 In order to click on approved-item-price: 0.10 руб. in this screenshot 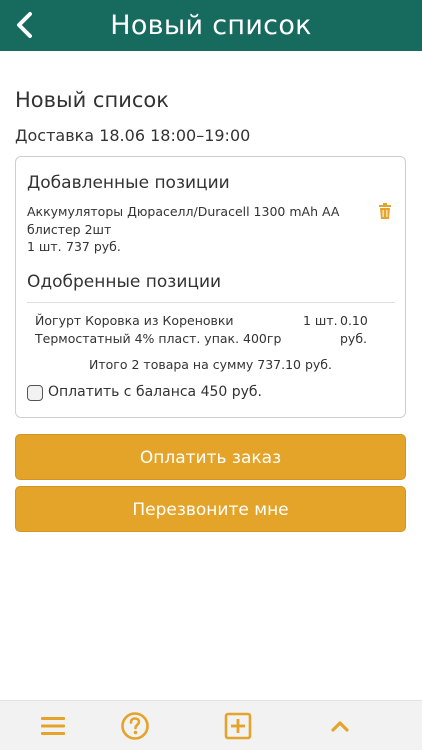, I will do `click(354, 329)`.